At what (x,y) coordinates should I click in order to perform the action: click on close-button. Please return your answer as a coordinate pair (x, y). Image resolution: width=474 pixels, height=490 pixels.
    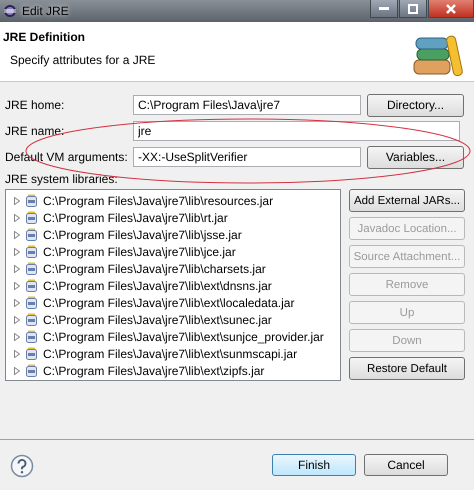
    Looking at the image, I should click on (451, 9).